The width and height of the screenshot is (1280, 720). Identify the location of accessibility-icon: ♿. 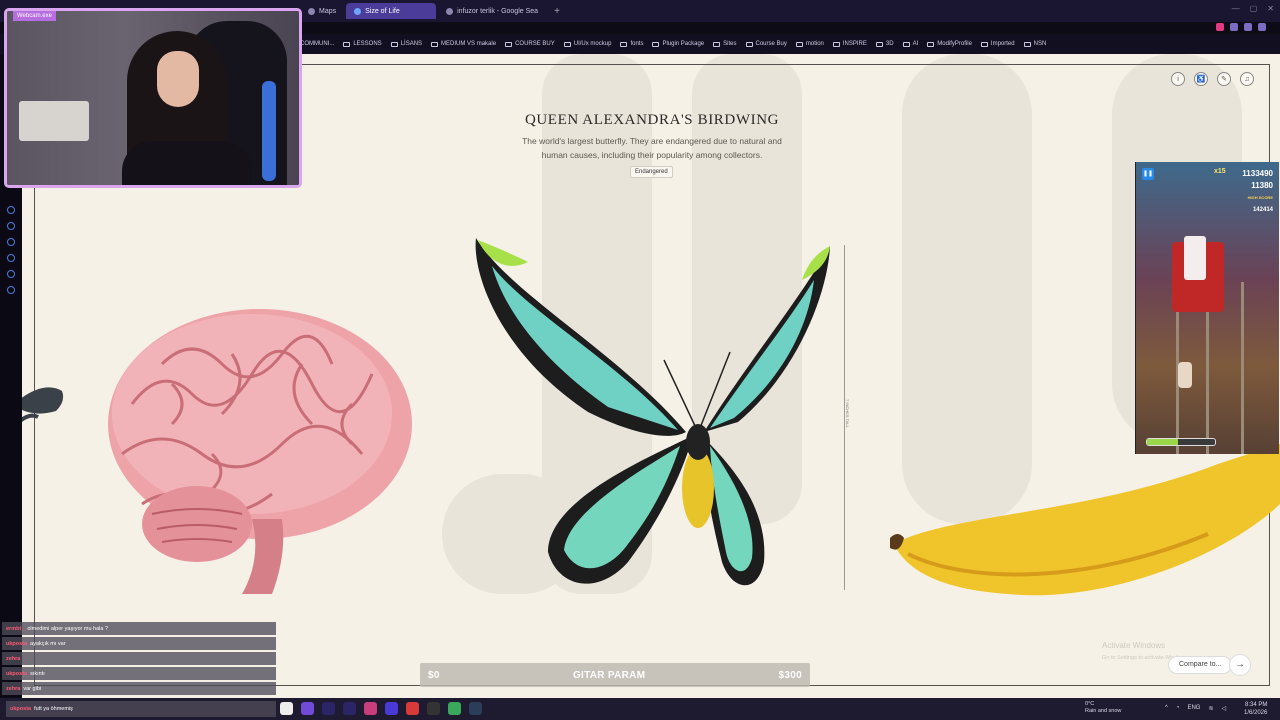
(1201, 79).